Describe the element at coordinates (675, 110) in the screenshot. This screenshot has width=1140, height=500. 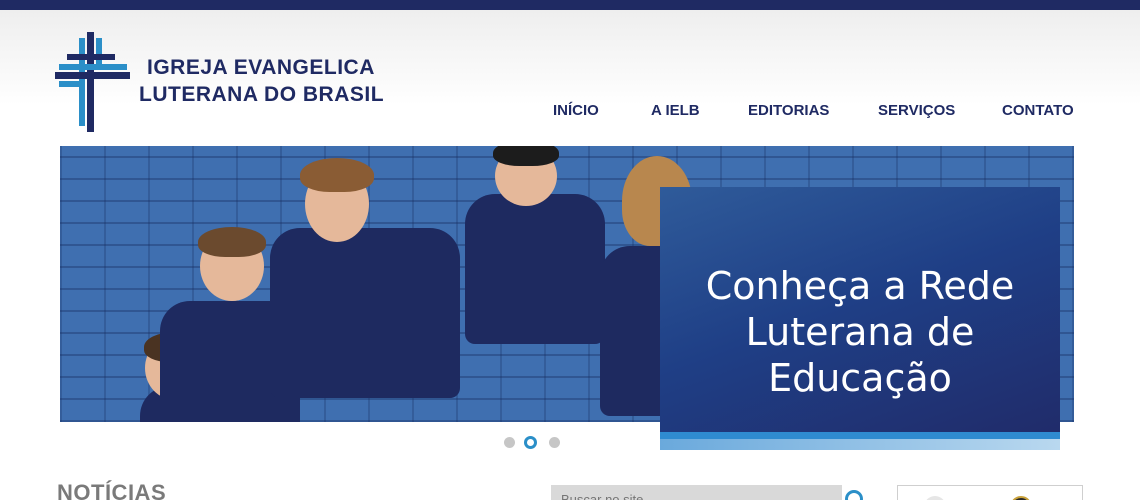
I see `nav-item-a-ielb: A IELB` at that location.